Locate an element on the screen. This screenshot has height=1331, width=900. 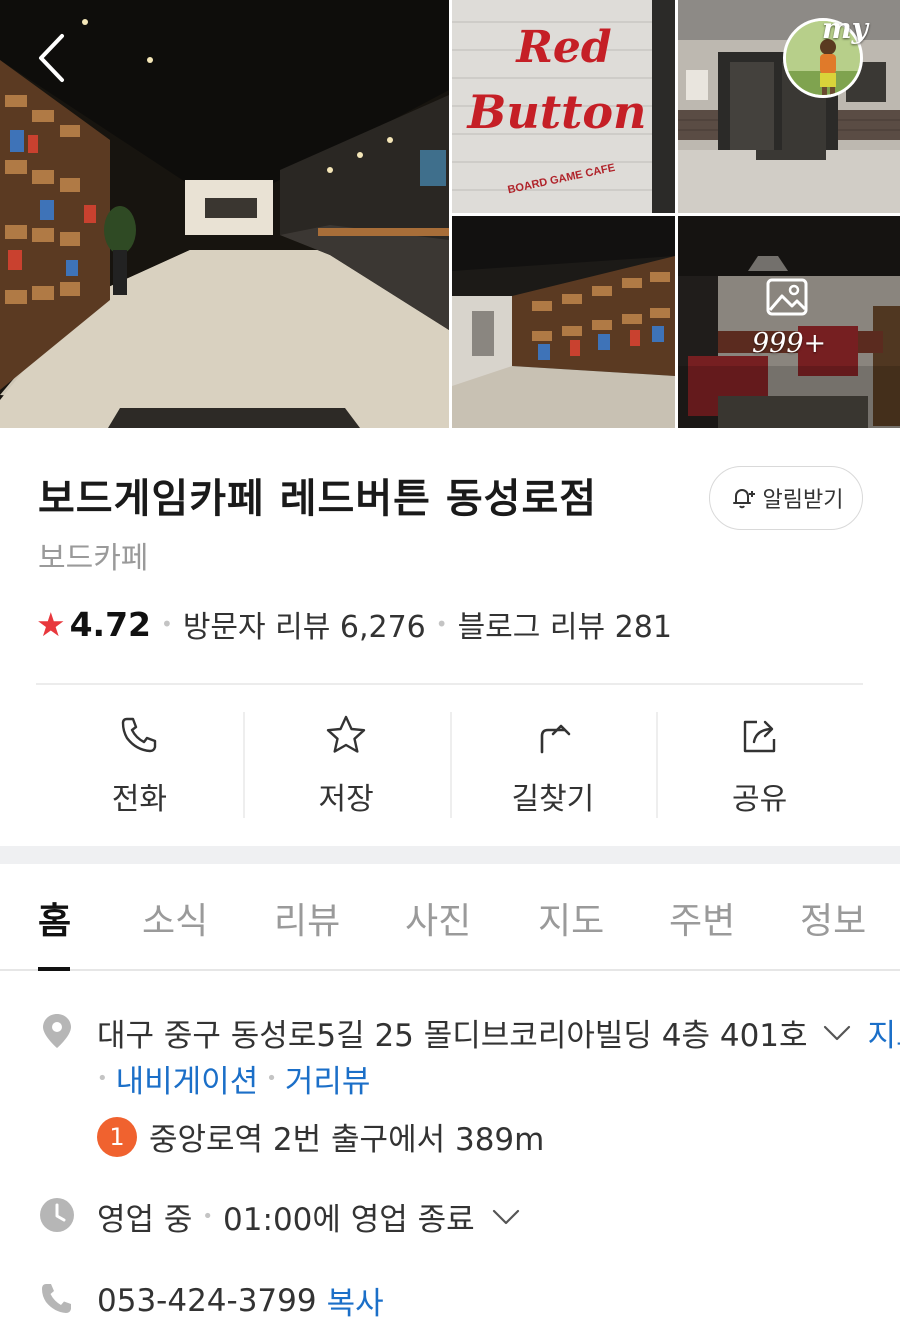
call-label: 전화 is located at coordinates (139, 799).